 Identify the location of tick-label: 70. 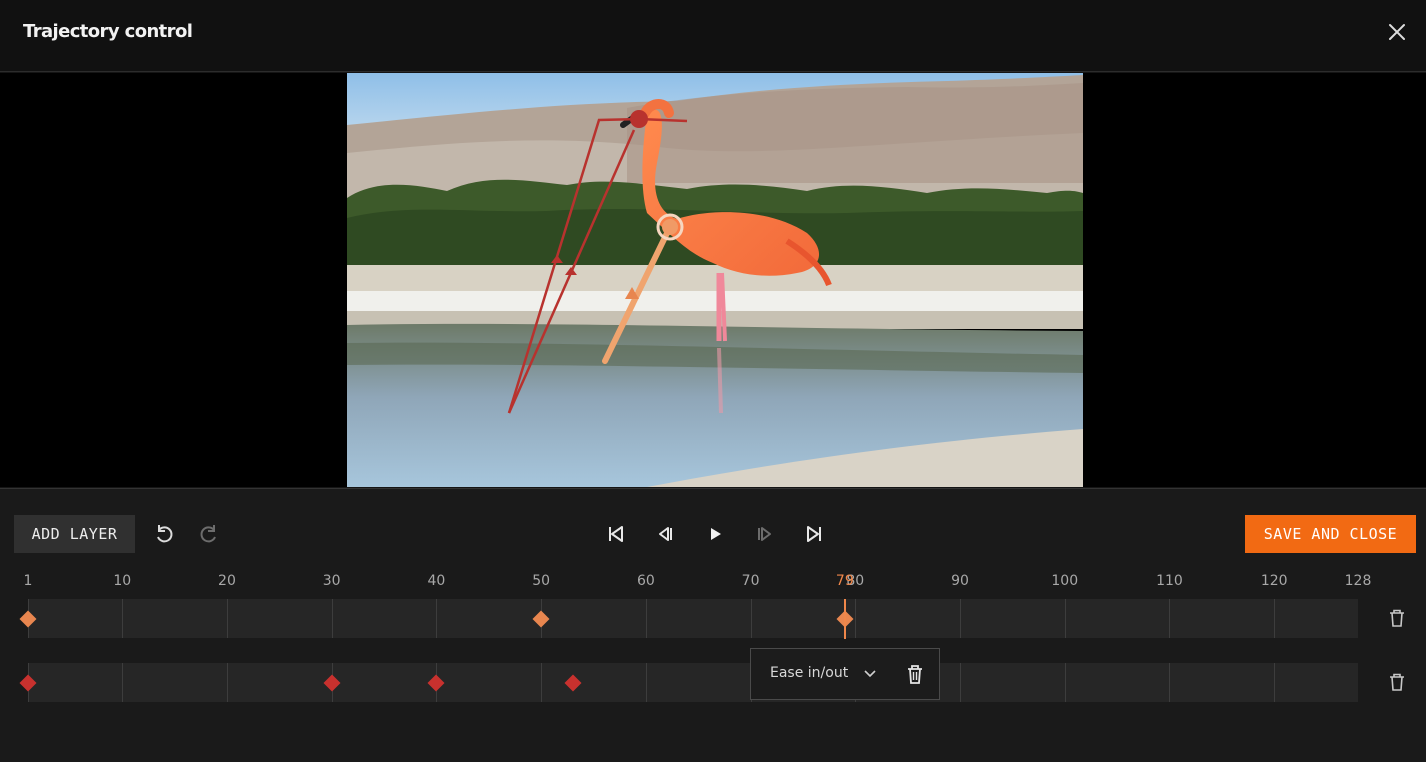
(750, 581).